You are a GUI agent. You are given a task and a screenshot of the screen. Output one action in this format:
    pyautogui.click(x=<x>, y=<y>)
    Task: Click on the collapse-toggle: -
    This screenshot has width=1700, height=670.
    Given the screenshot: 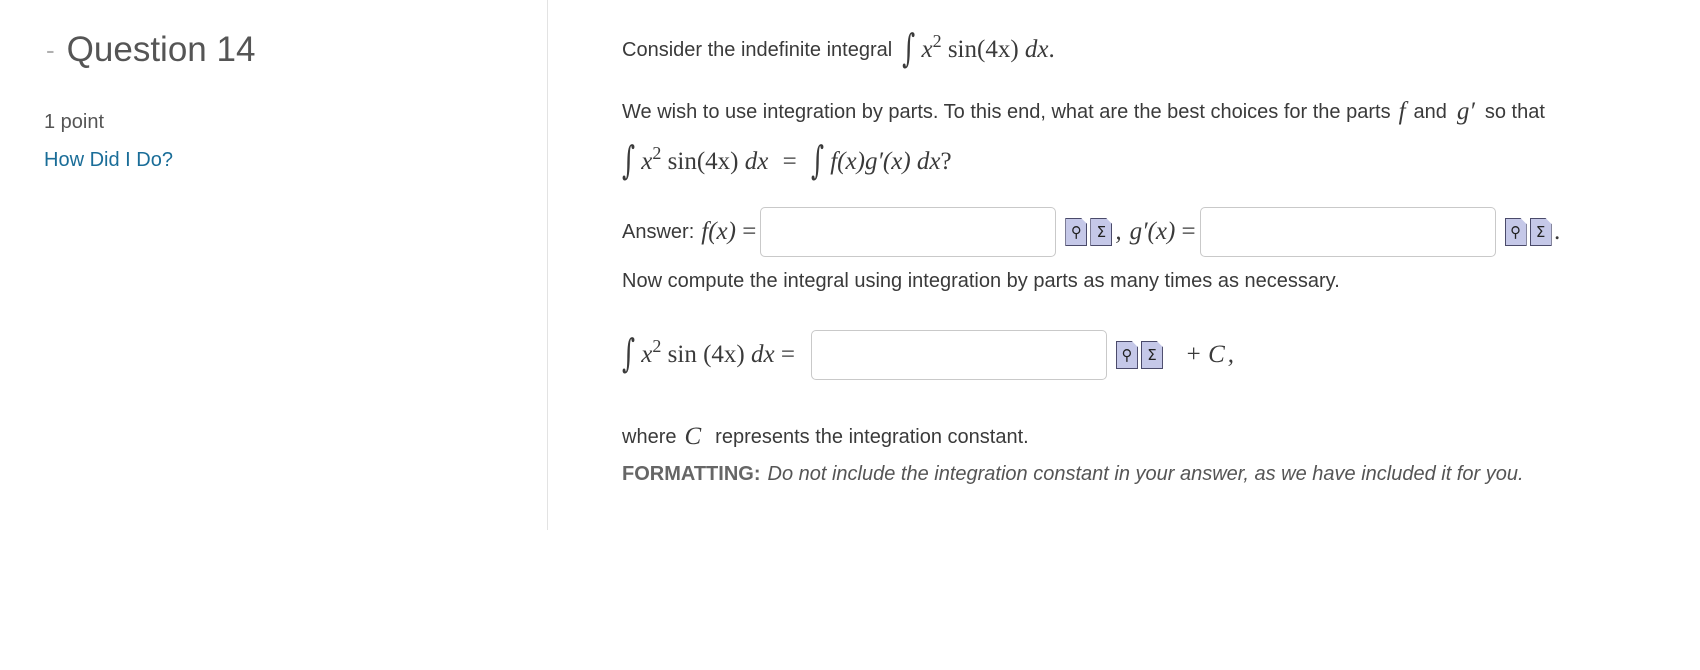 What is the action you would take?
    pyautogui.click(x=50, y=50)
    